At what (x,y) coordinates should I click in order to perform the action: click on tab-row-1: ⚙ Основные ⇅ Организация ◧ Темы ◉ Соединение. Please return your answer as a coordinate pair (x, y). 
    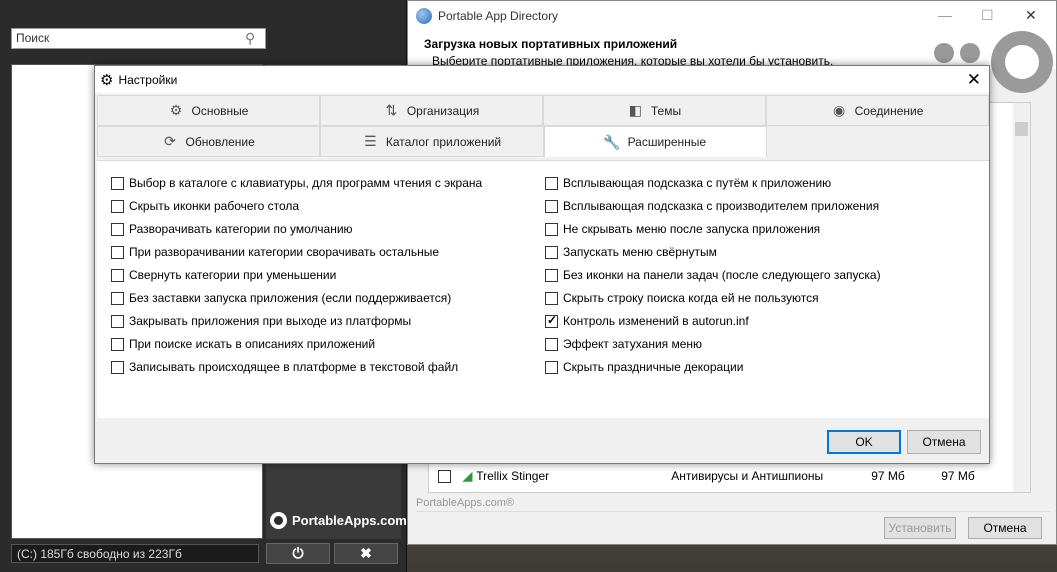
    Looking at the image, I should click on (543, 110).